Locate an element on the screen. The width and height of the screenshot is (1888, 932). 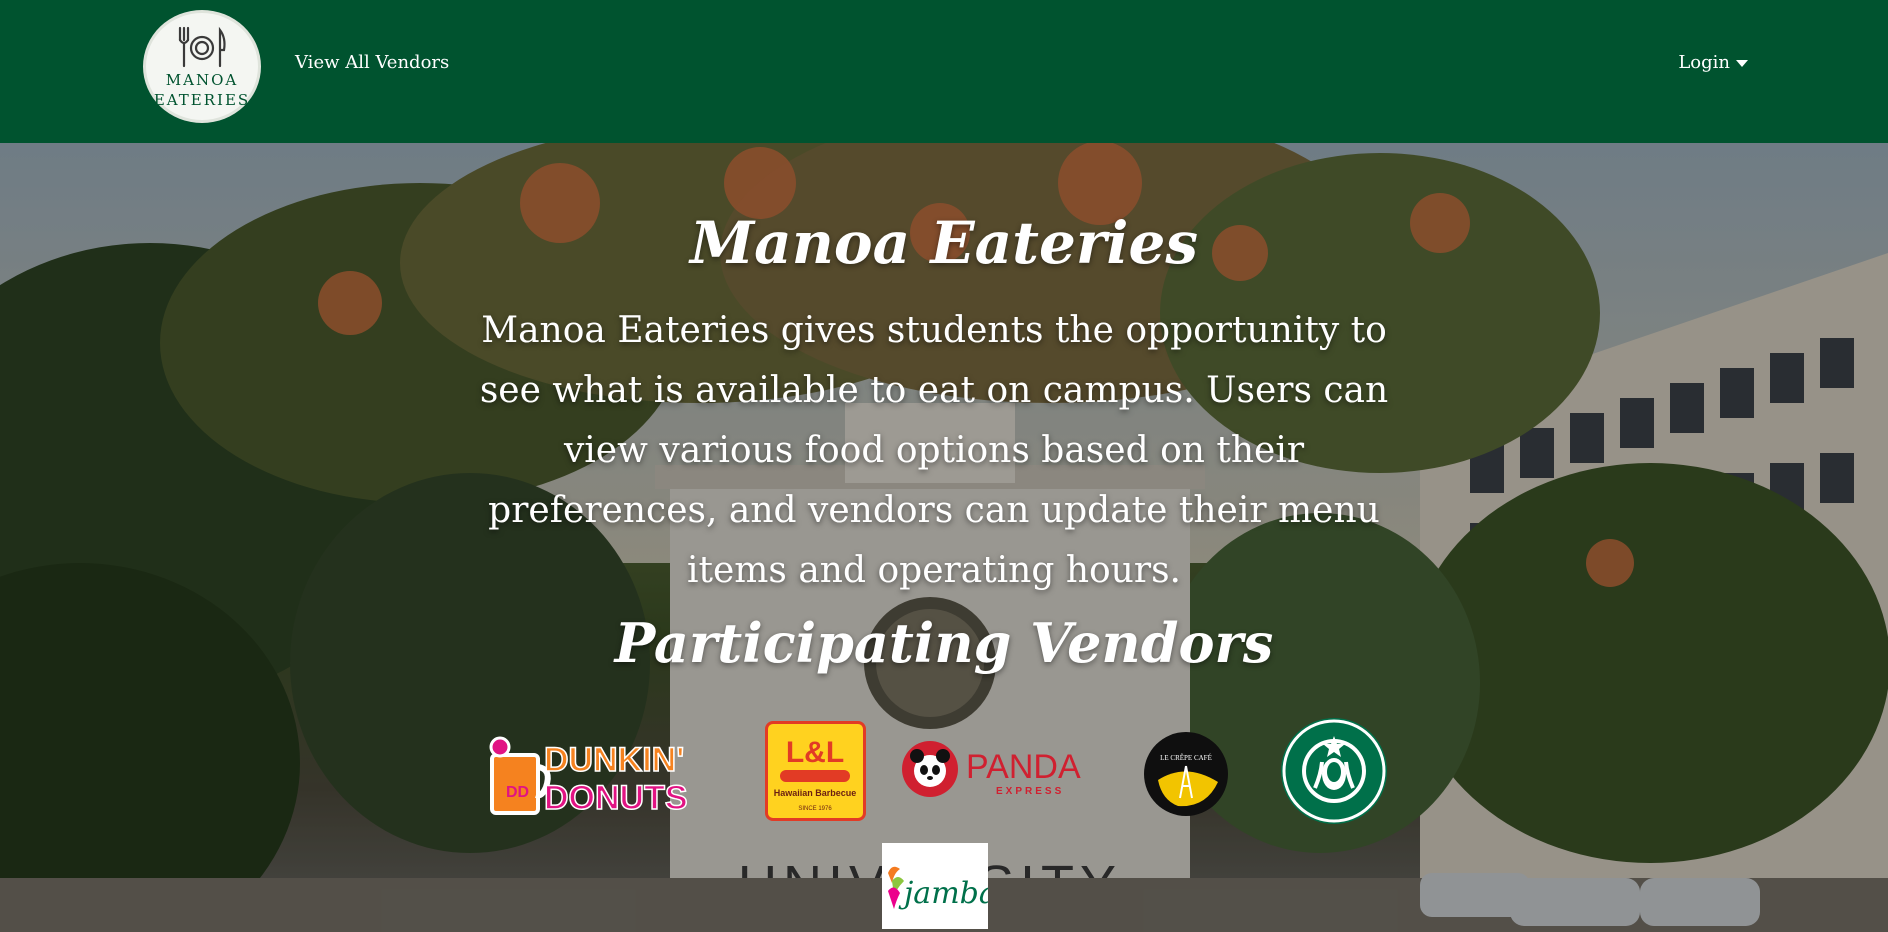
login-dropdown: Login is located at coordinates (1713, 62).